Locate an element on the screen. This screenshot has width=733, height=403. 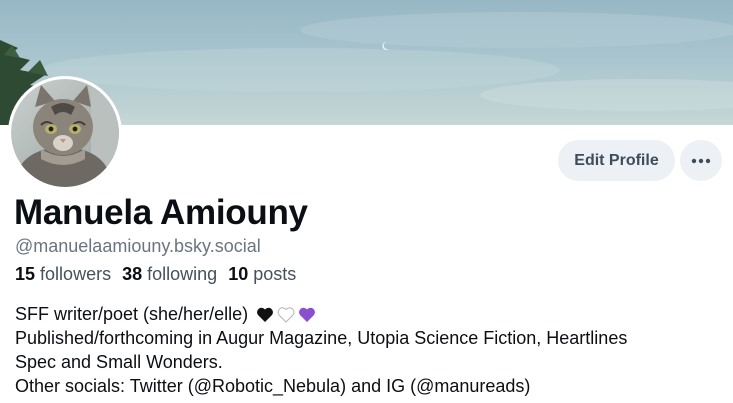
white-heart-icon is located at coordinates (286, 315).